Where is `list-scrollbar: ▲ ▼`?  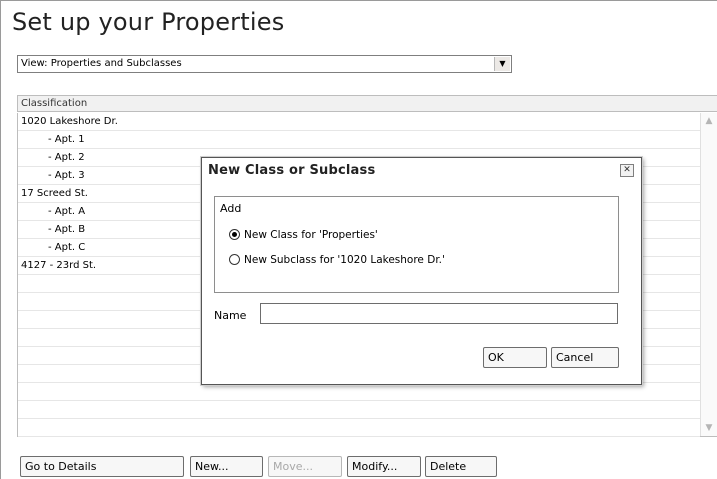
list-scrollbar: ▲ ▼ is located at coordinates (708, 274).